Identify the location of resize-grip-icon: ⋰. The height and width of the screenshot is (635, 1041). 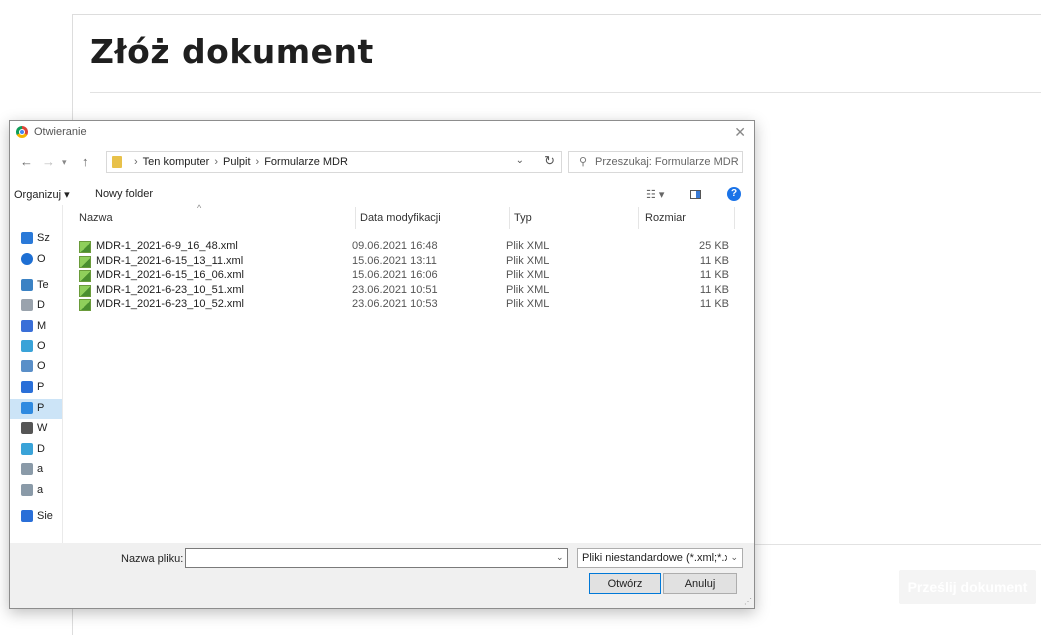
(748, 601).